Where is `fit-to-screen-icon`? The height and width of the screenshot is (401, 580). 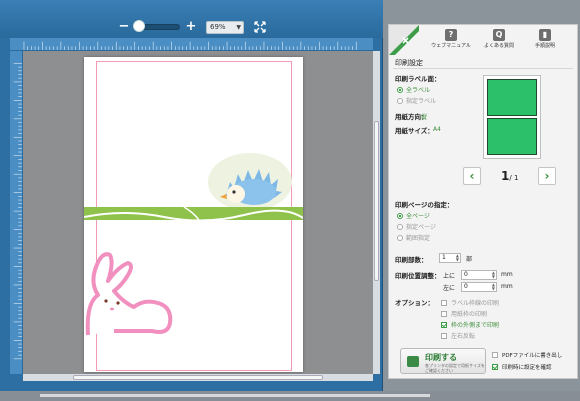 fit-to-screen-icon is located at coordinates (260, 27).